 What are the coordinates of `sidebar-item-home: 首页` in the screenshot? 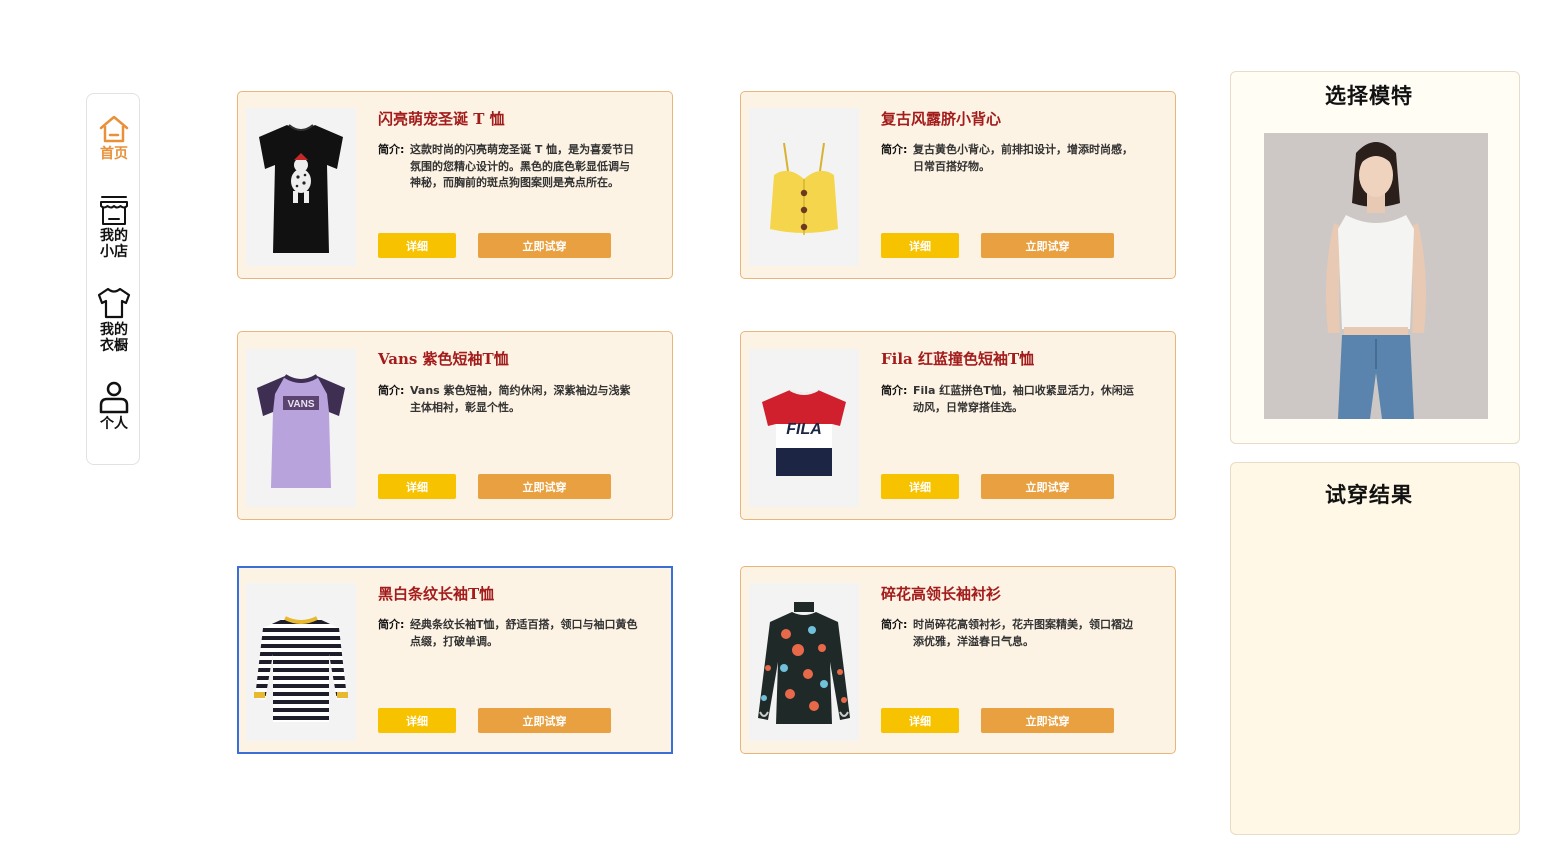 It's located at (114, 138).